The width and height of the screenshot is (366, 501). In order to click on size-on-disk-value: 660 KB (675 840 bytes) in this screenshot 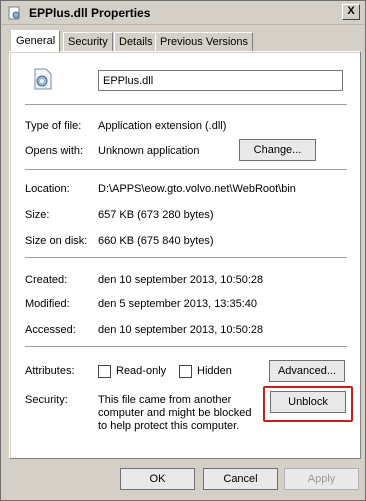, I will do `click(156, 241)`.